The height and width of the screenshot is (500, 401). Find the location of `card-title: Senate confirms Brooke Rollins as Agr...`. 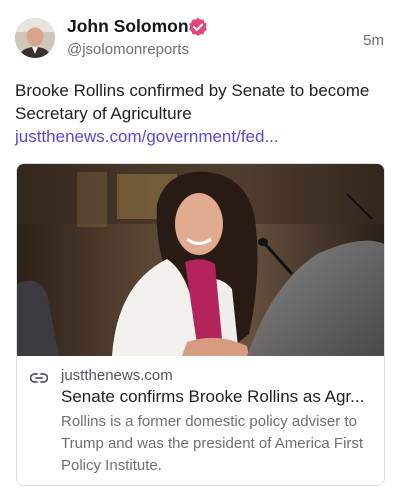

card-title: Senate confirms Brooke Rollins as Agr... is located at coordinates (219, 397).